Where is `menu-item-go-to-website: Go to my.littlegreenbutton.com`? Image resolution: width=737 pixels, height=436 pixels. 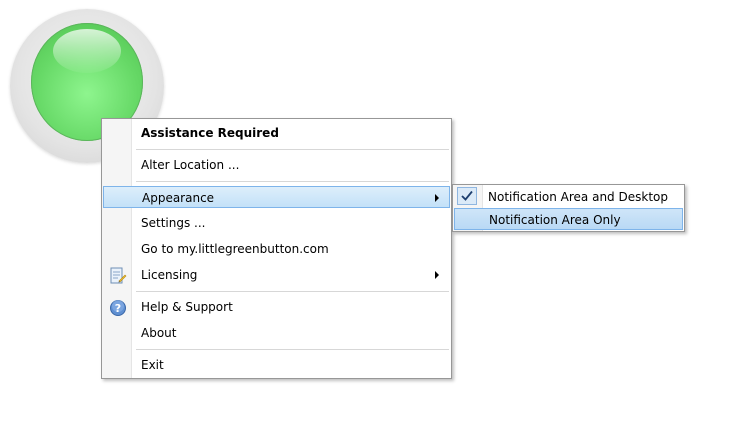
menu-item-go-to-website: Go to my.littlegreenbutton.com is located at coordinates (276, 249).